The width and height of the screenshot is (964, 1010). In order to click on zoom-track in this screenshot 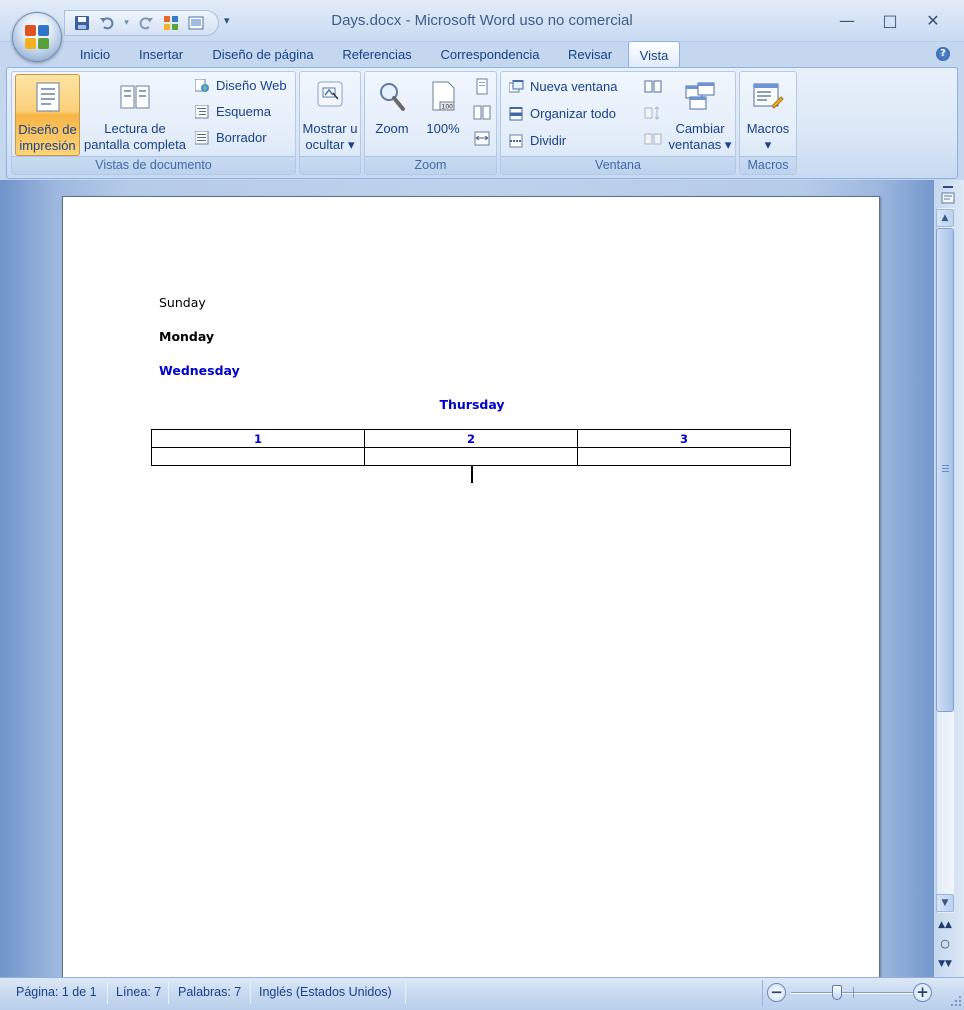, I will do `click(854, 993)`.